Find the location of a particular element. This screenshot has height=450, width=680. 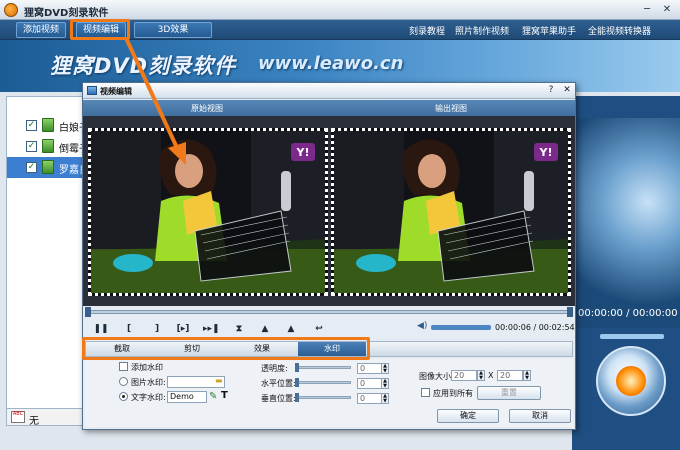

size-times-label: X is located at coordinates (491, 375).